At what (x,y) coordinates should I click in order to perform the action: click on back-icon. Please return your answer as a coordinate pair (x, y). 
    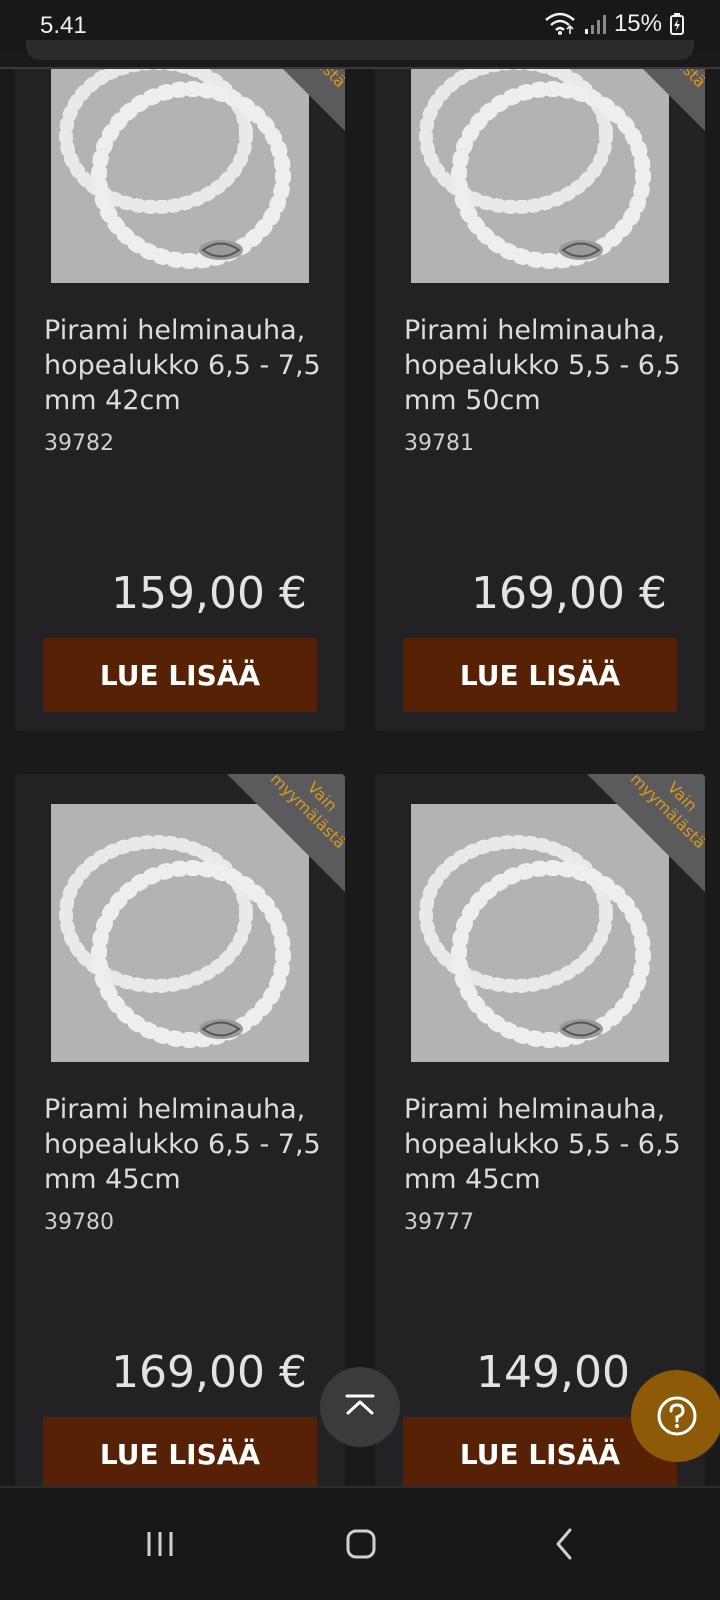
    Looking at the image, I should click on (564, 1546).